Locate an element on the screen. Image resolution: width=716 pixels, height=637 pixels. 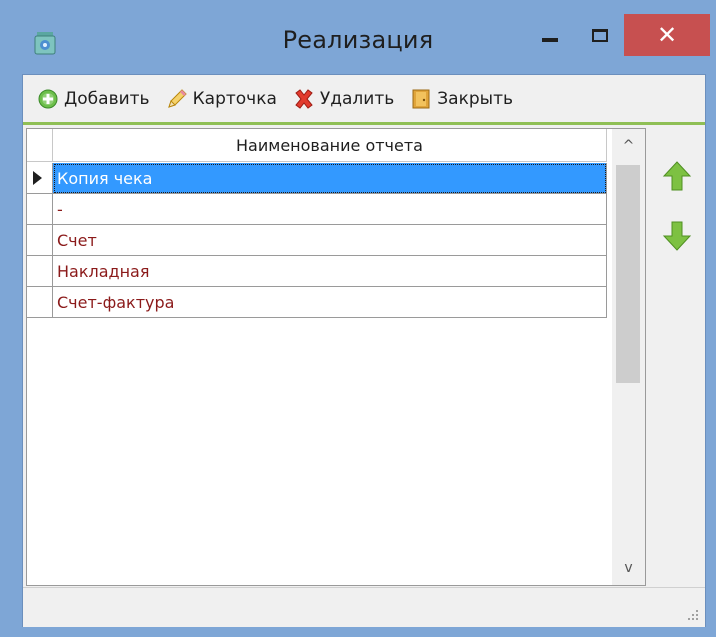
chevron-up-icon: ^ is located at coordinates (628, 146).